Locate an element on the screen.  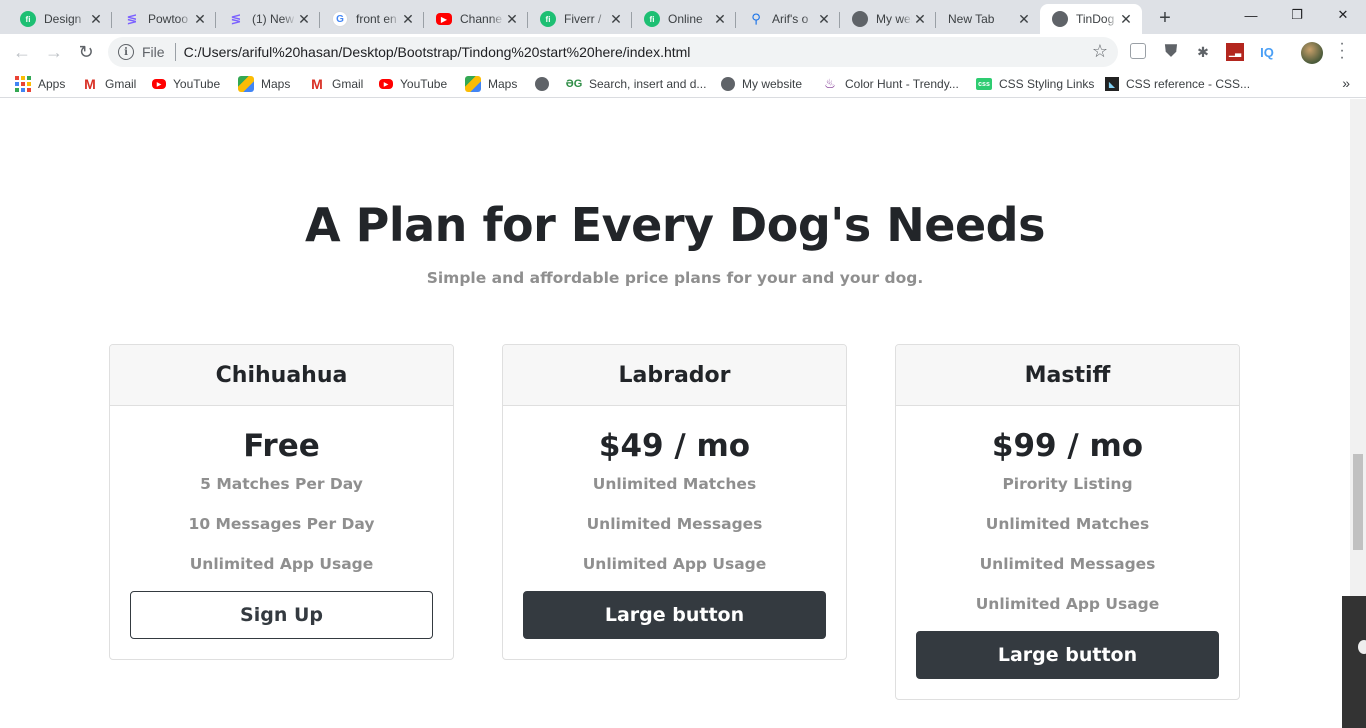
pocket-icon is located at coordinates (1138, 51).